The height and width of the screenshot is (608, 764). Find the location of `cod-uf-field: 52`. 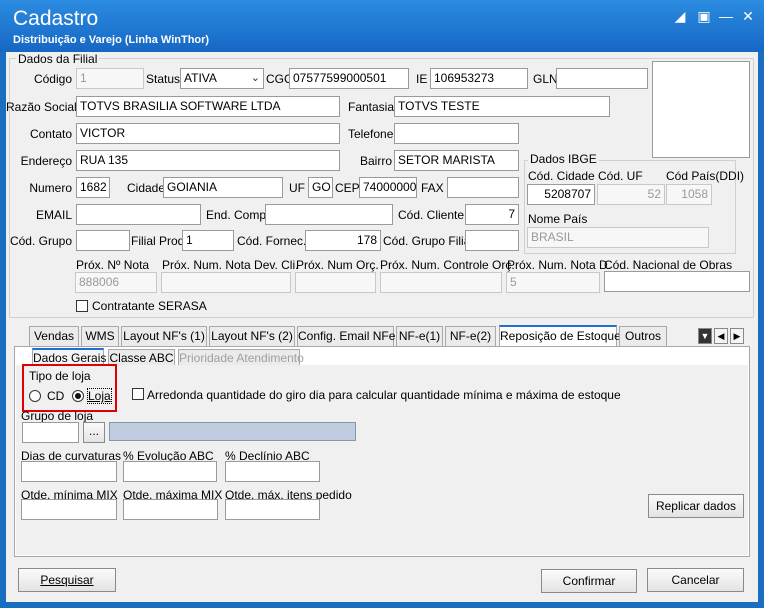

cod-uf-field: 52 is located at coordinates (631, 194).